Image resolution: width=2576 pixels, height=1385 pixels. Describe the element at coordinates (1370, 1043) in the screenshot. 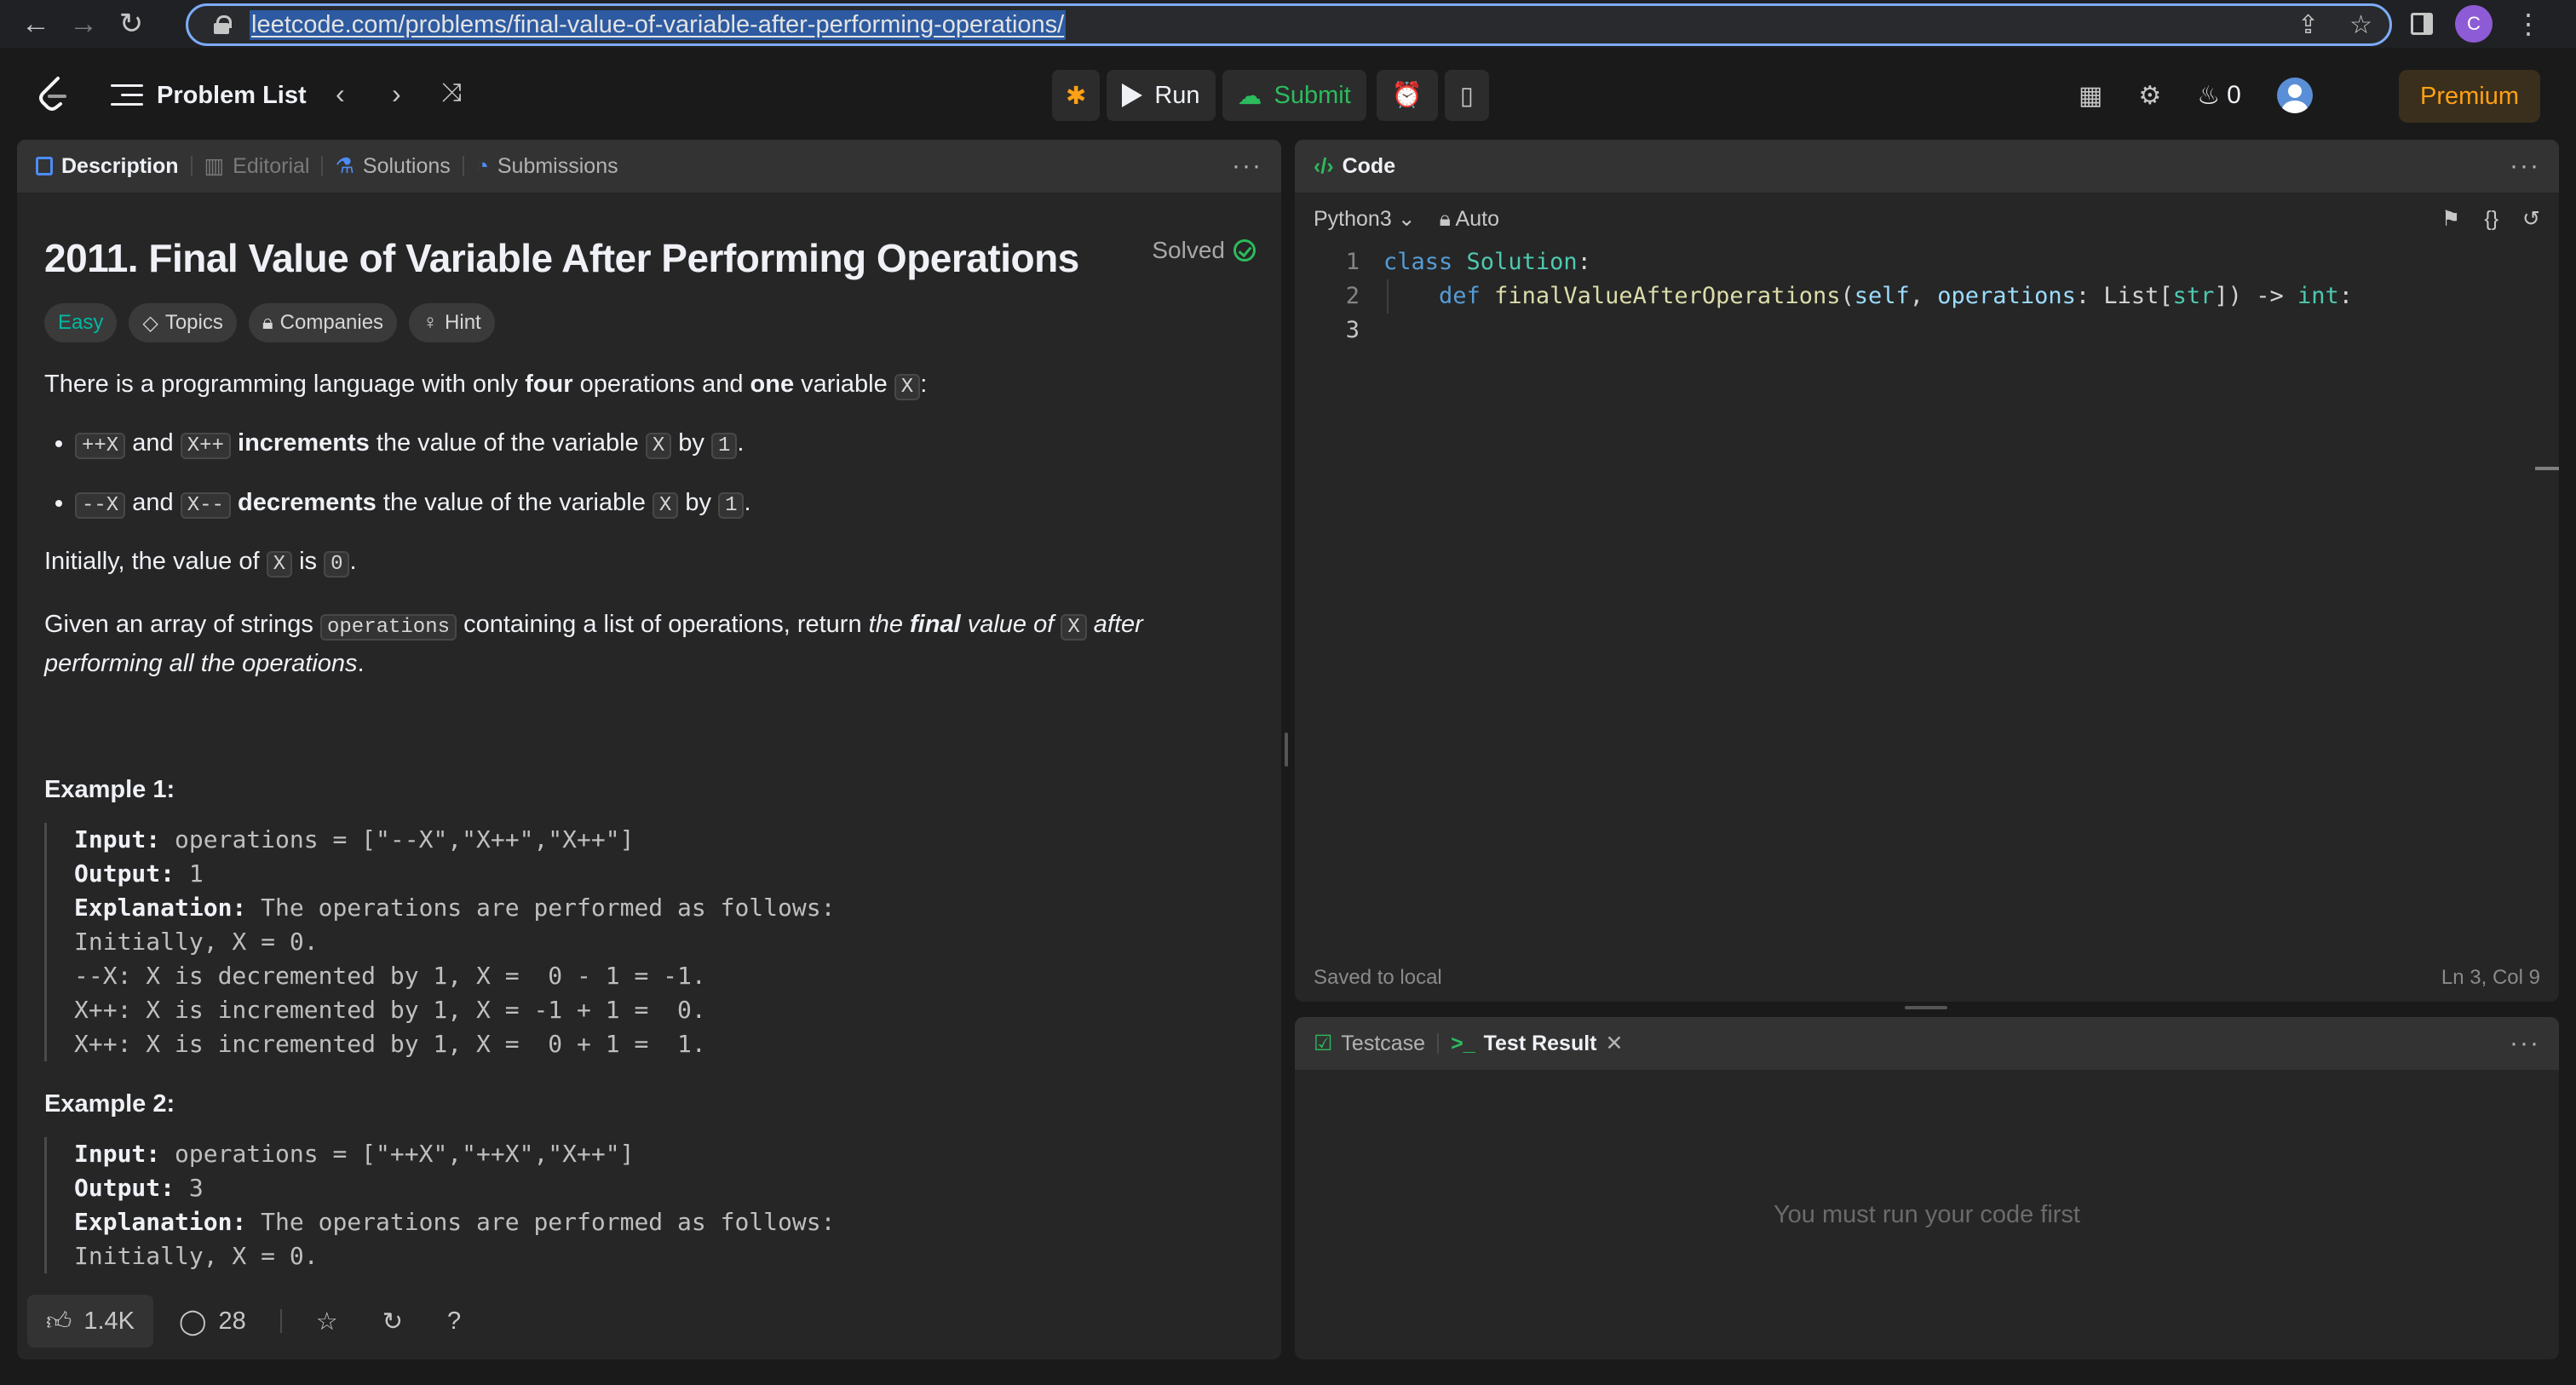

I see `tab-testcase: ☑ Testcase` at that location.